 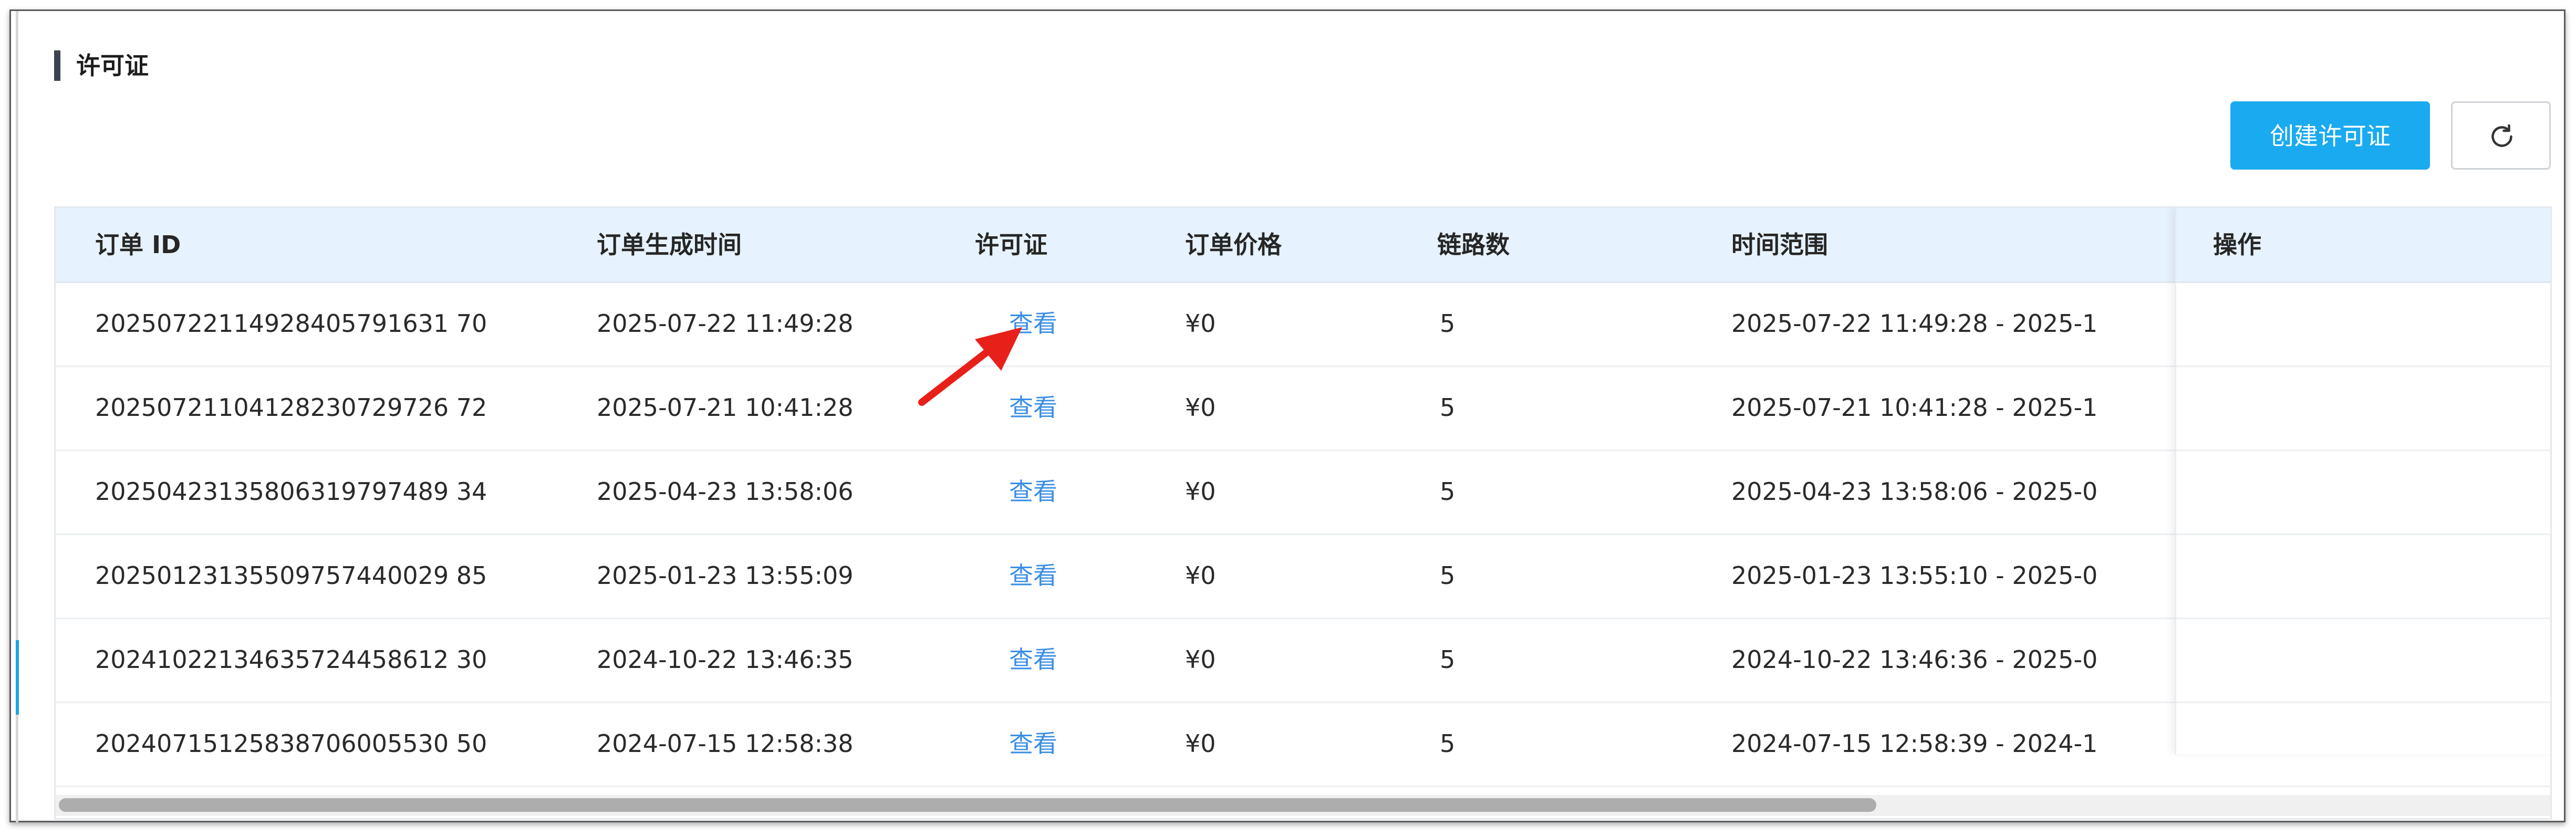 I want to click on created-time: 2025-07-22 11:49:28, so click(x=725, y=323).